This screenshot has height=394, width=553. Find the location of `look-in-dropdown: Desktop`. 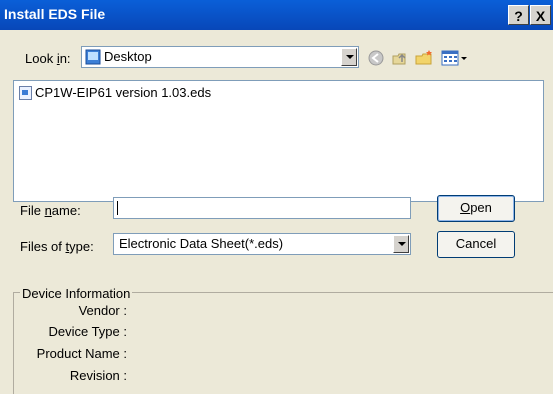

look-in-dropdown: Desktop is located at coordinates (220, 57).